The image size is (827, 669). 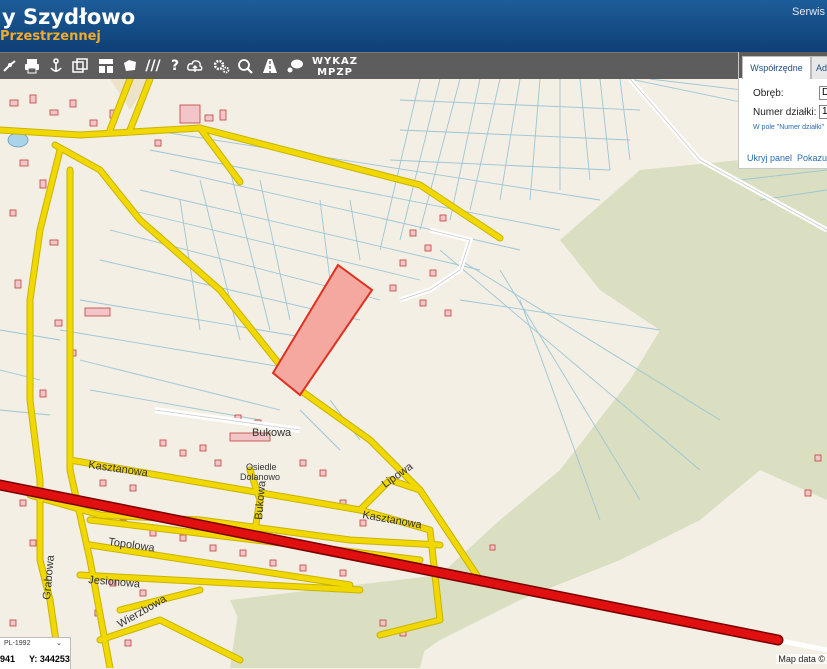 What do you see at coordinates (130, 66) in the screenshot?
I see `shape-icon` at bounding box center [130, 66].